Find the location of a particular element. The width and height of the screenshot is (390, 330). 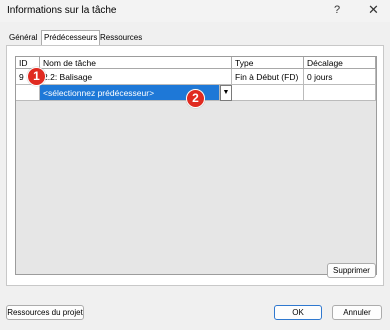

step-badge-2: 2 is located at coordinates (195, 98).